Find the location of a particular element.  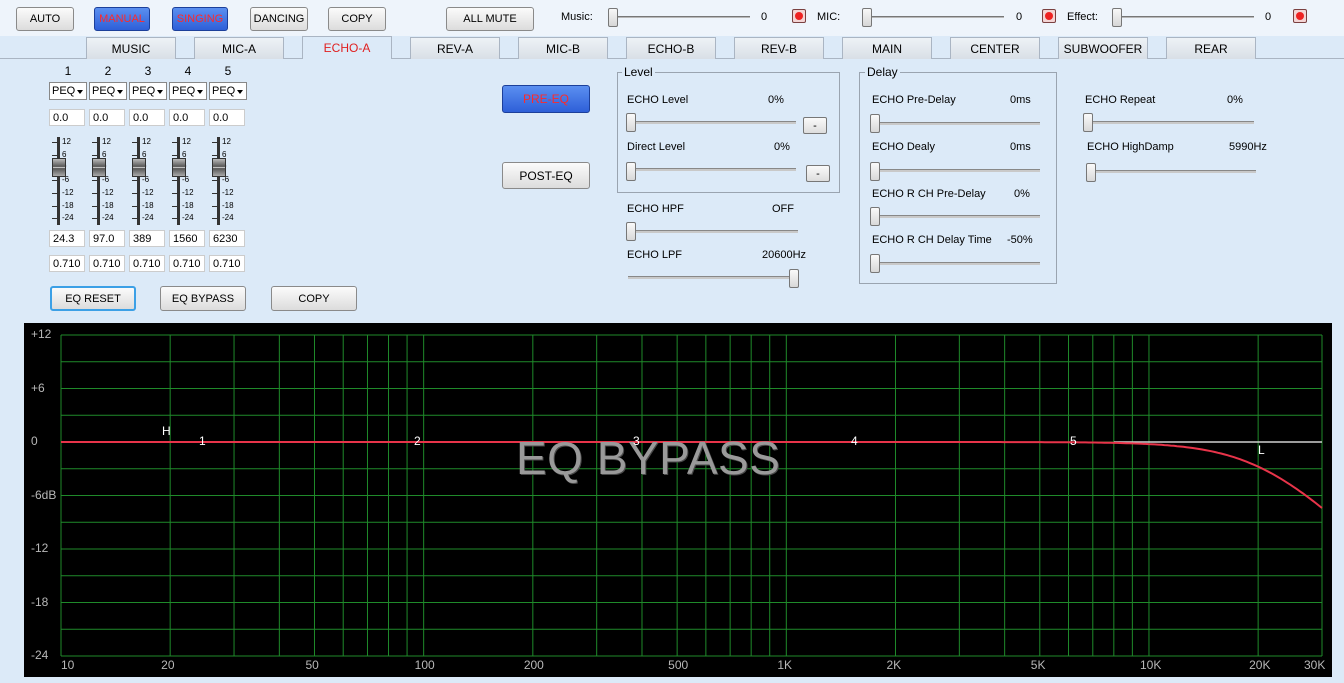

tab-rear: REAR is located at coordinates (1211, 48).